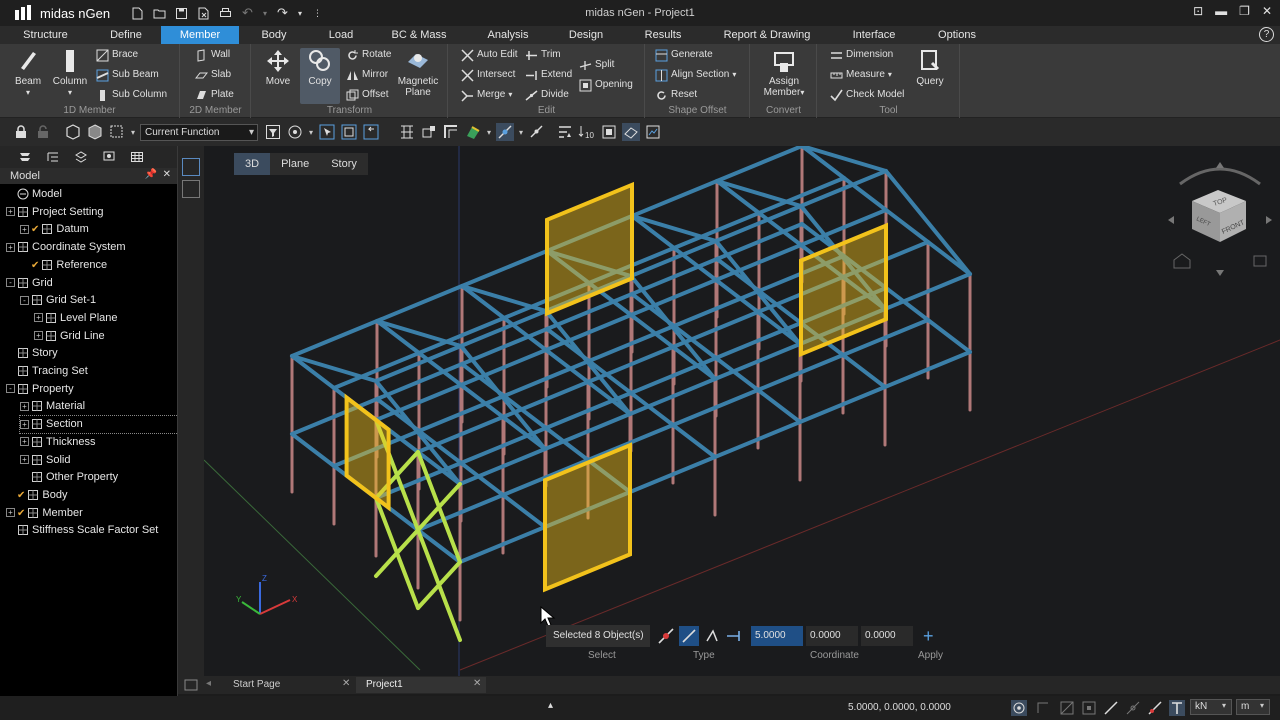 The image size is (1280, 720). What do you see at coordinates (137, 13) in the screenshot?
I see `new-file-icon` at bounding box center [137, 13].